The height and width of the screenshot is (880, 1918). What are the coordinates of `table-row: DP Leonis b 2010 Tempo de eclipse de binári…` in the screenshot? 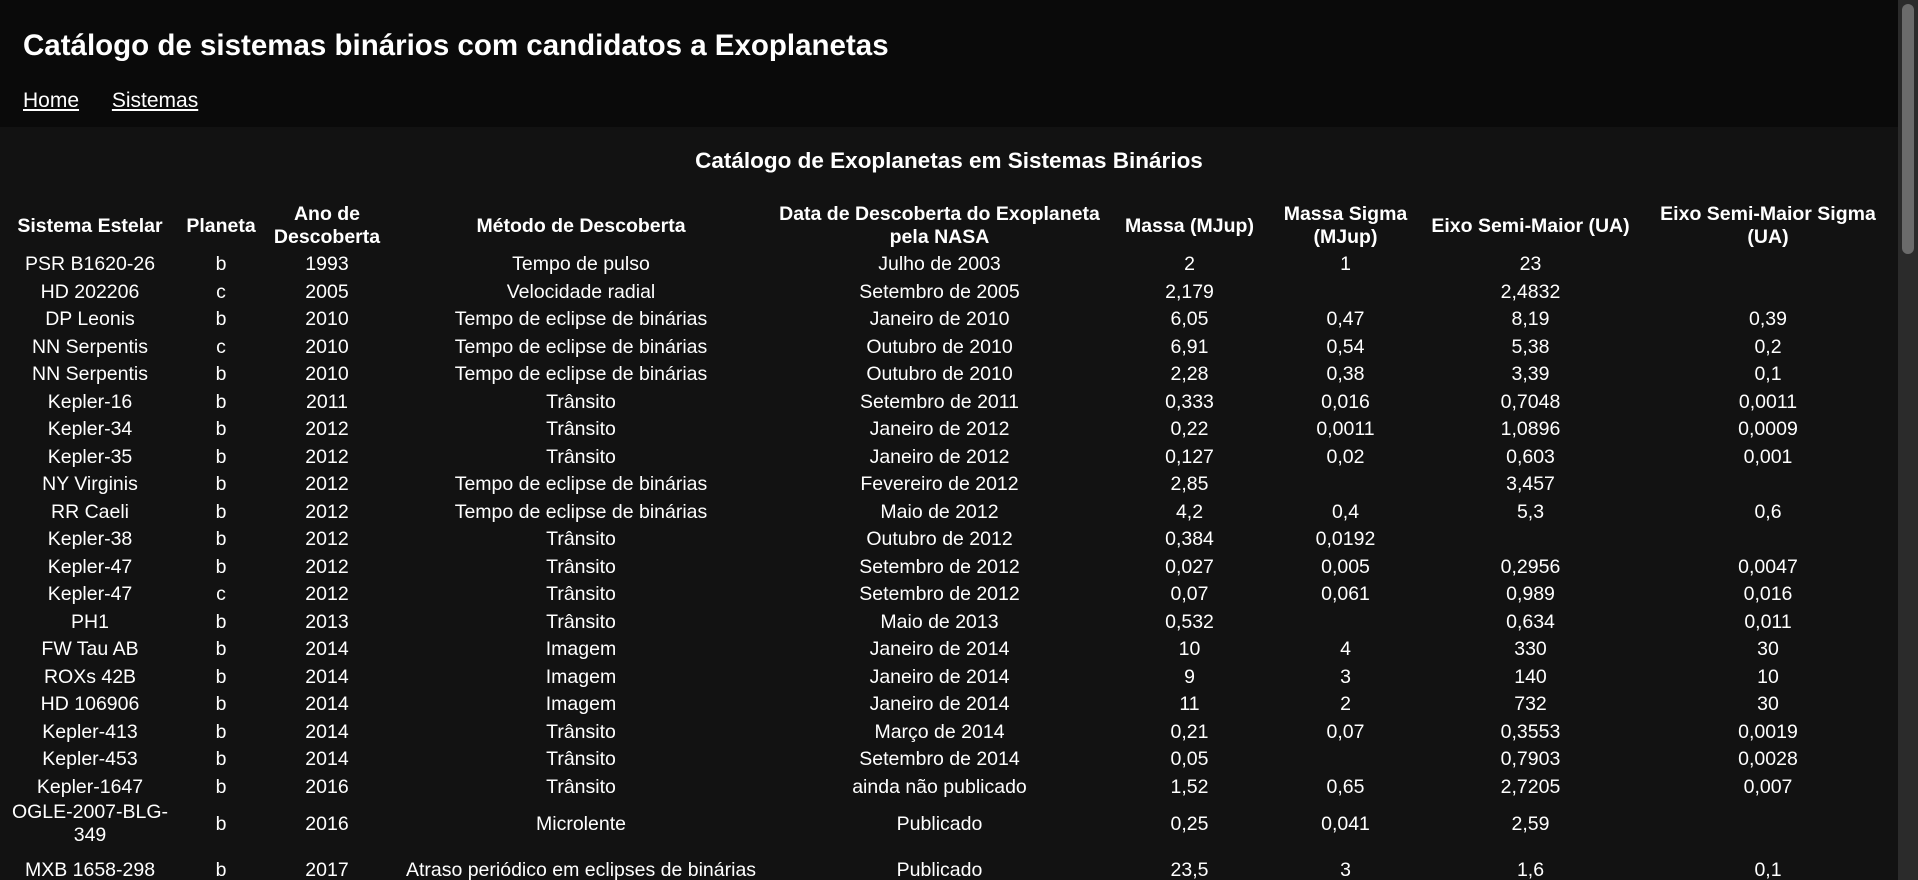 It's located at (948, 320).